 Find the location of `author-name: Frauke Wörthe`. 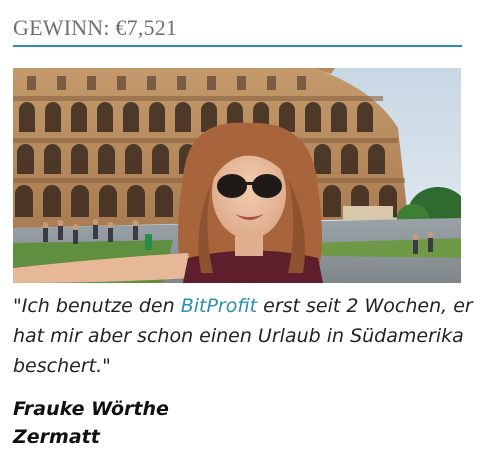

author-name: Frauke Wörthe is located at coordinates (91, 409).